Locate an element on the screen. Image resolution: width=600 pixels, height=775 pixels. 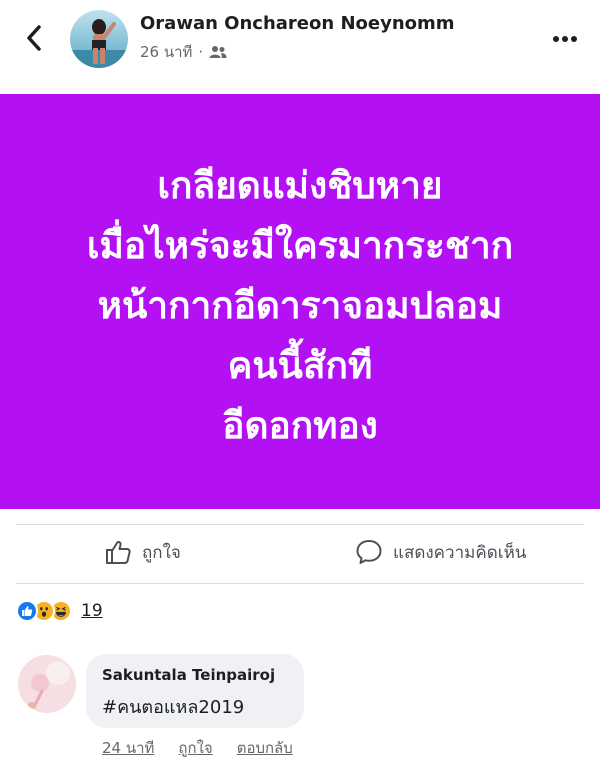
post-text-line: หน้ากากอีดาราจอมปลอม is located at coordinates (300, 305).